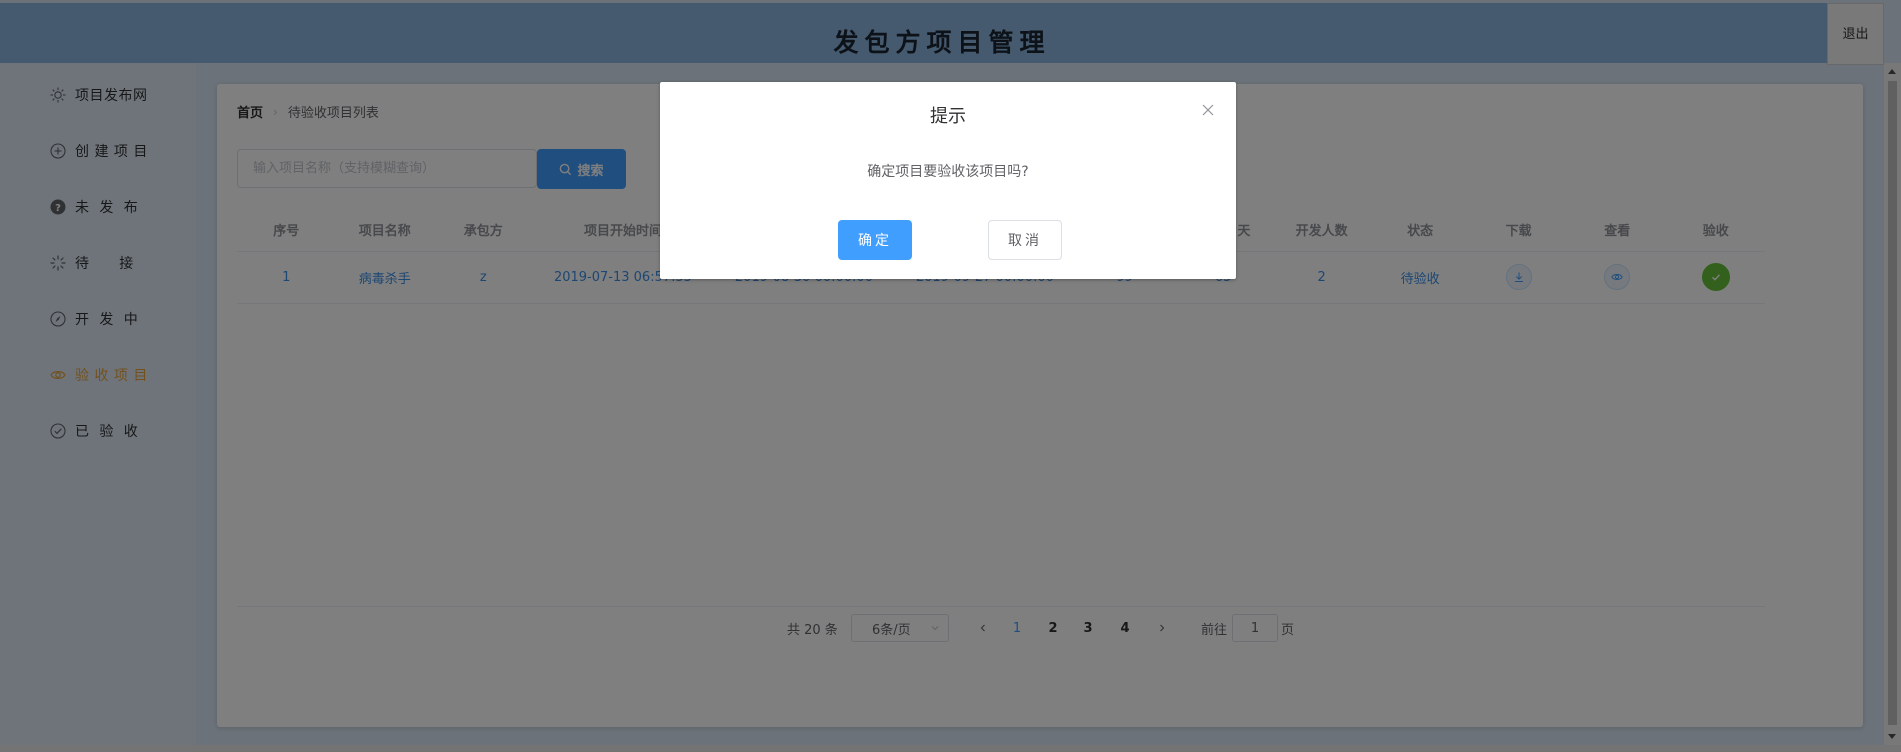 This screenshot has width=1901, height=752. I want to click on close-icon, so click(1208, 110).